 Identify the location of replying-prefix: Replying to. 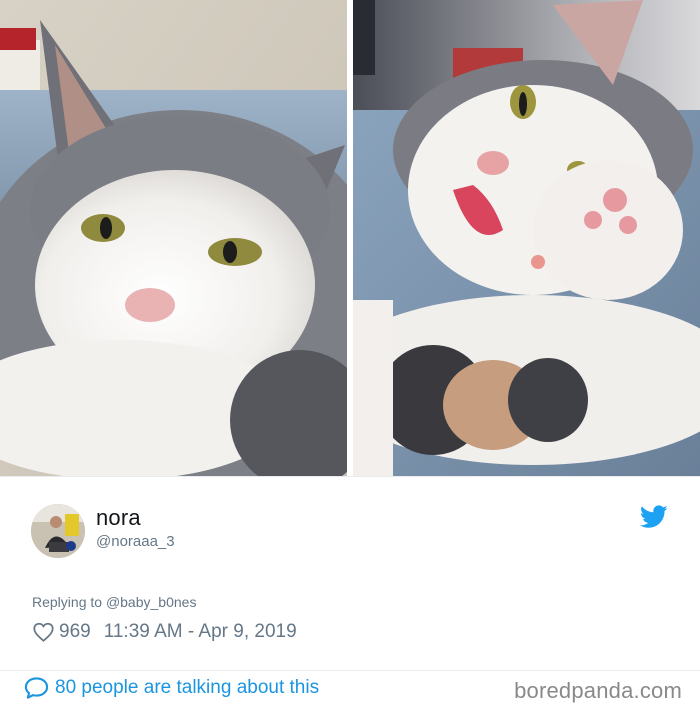
(67, 602).